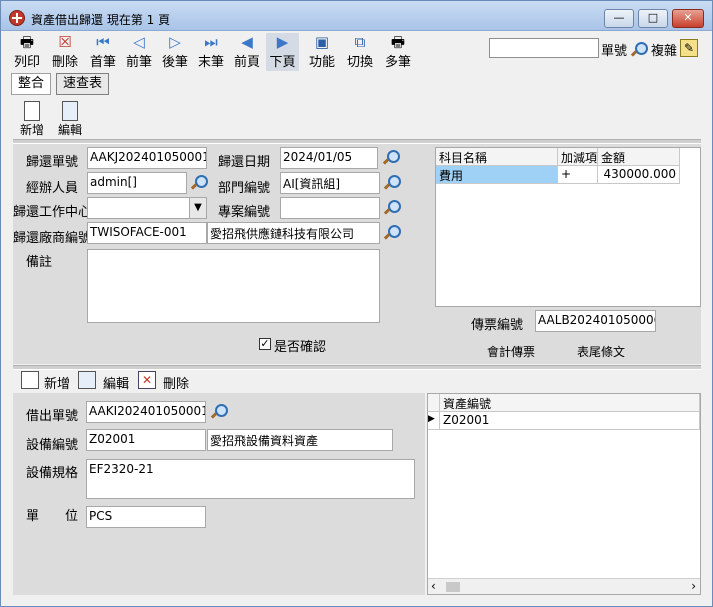 This screenshot has width=713, height=607. What do you see at coordinates (57, 382) in the screenshot?
I see `detail-add-button: 新增` at bounding box center [57, 382].